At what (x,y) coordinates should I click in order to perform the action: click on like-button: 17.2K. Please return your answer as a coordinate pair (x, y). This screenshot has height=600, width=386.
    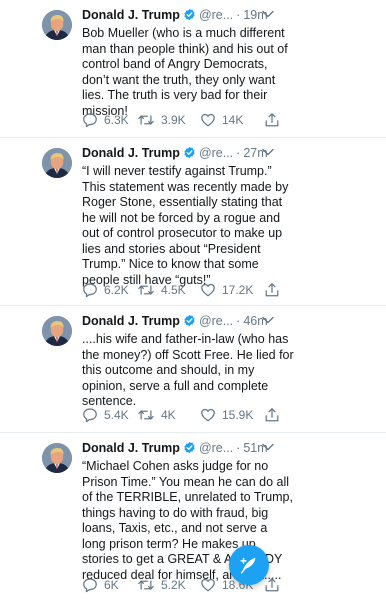
    Looking at the image, I should click on (226, 290).